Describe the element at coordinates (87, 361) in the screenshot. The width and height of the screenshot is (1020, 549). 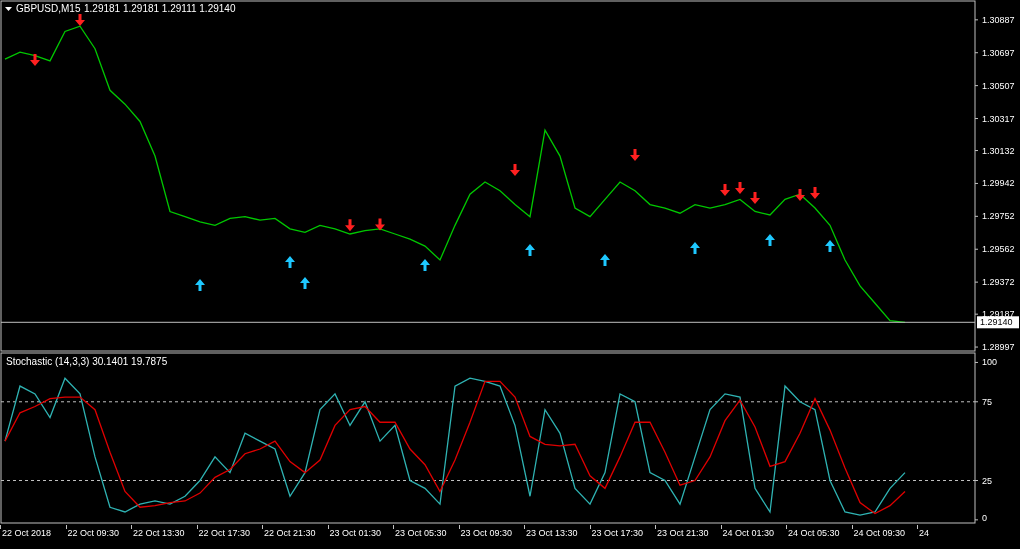
I see `indicator-title: Stochastic (14,3,3) 30.1401 19.7875` at that location.